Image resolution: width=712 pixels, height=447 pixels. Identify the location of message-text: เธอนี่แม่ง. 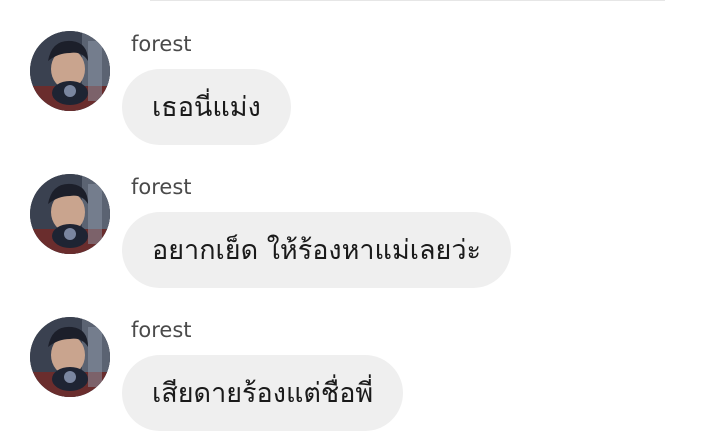
(206, 107).